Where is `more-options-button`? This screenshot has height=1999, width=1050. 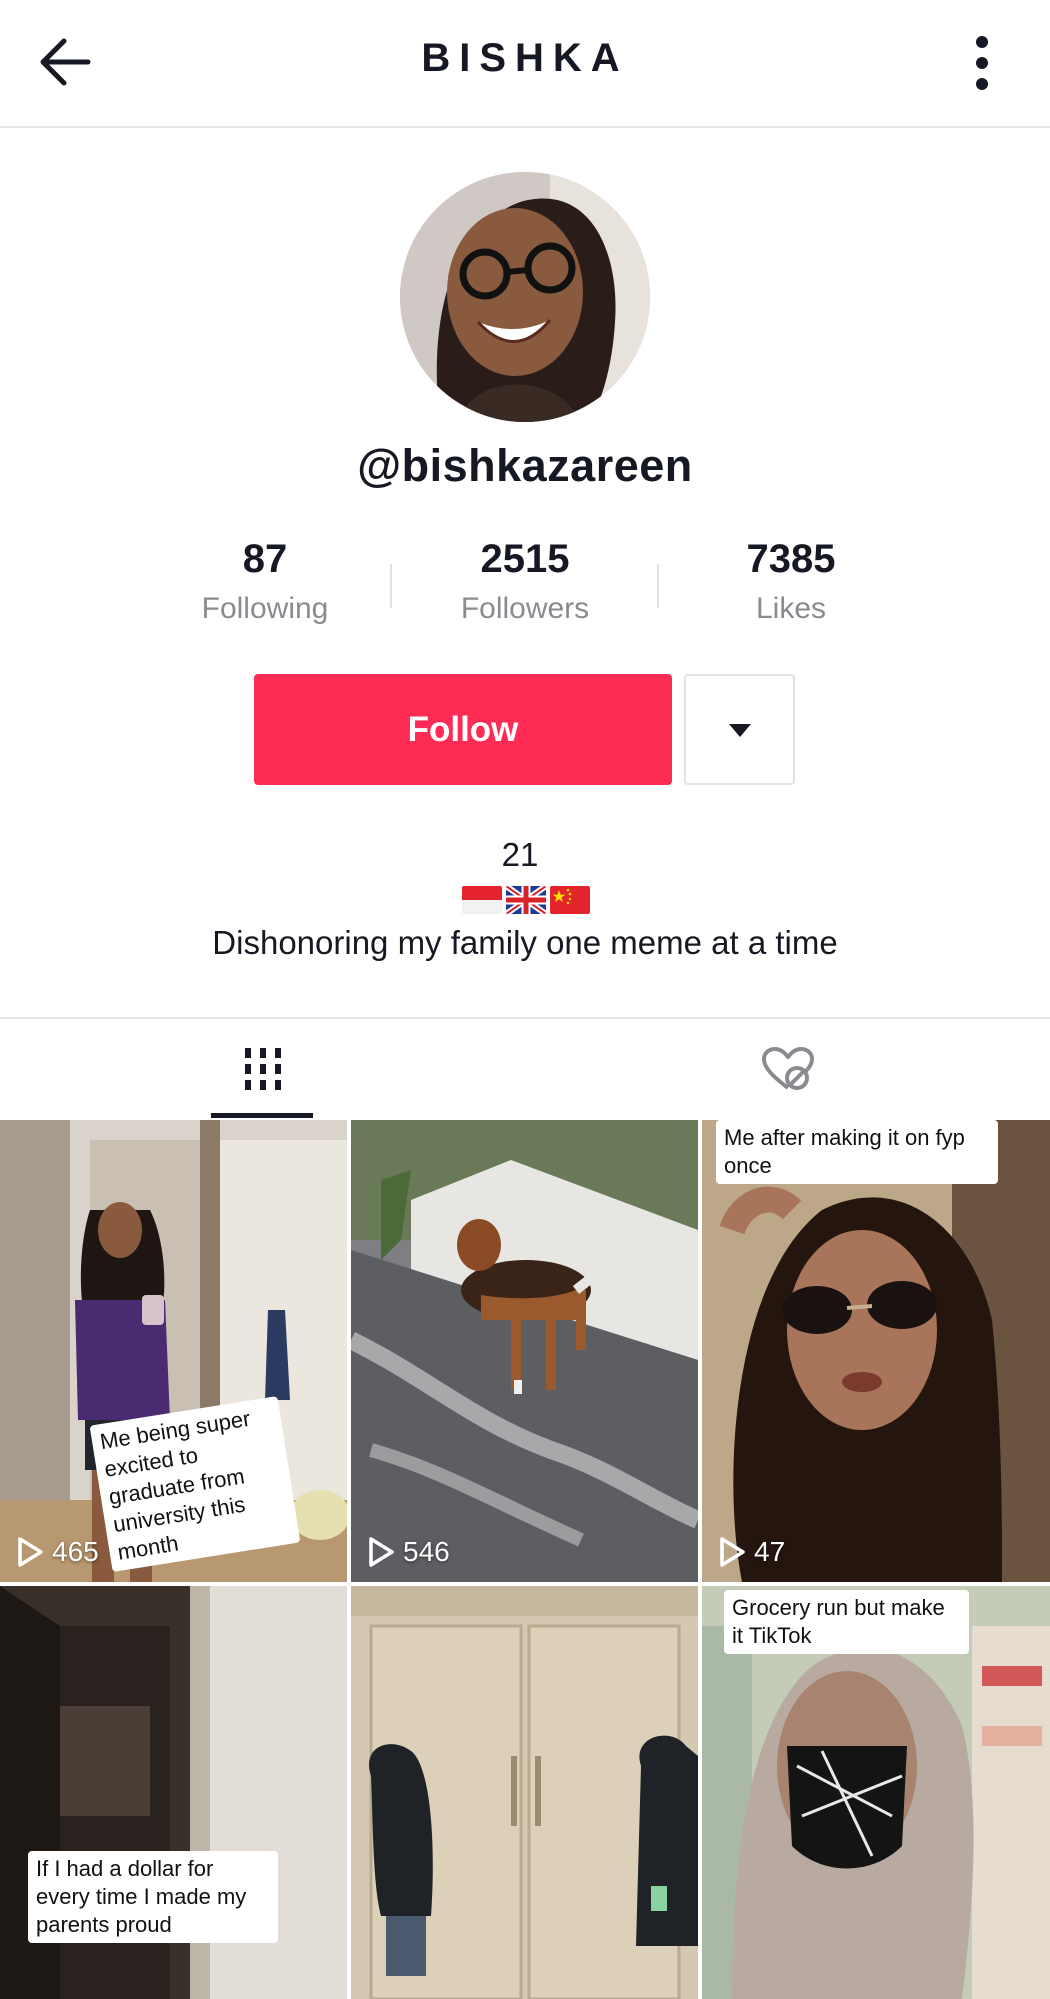
more-options-button is located at coordinates (982, 62).